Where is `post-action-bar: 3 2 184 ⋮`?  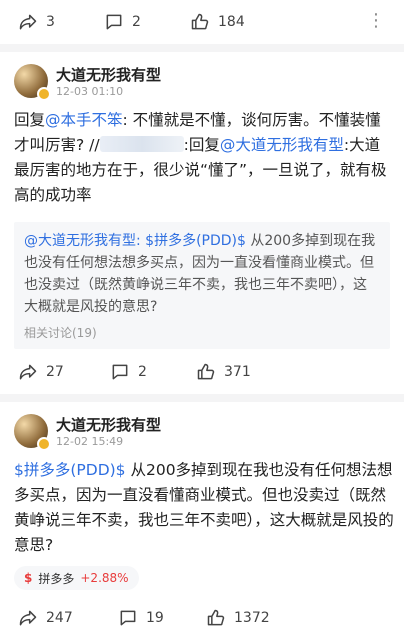 post-action-bar: 3 2 184 ⋮ is located at coordinates (202, 22).